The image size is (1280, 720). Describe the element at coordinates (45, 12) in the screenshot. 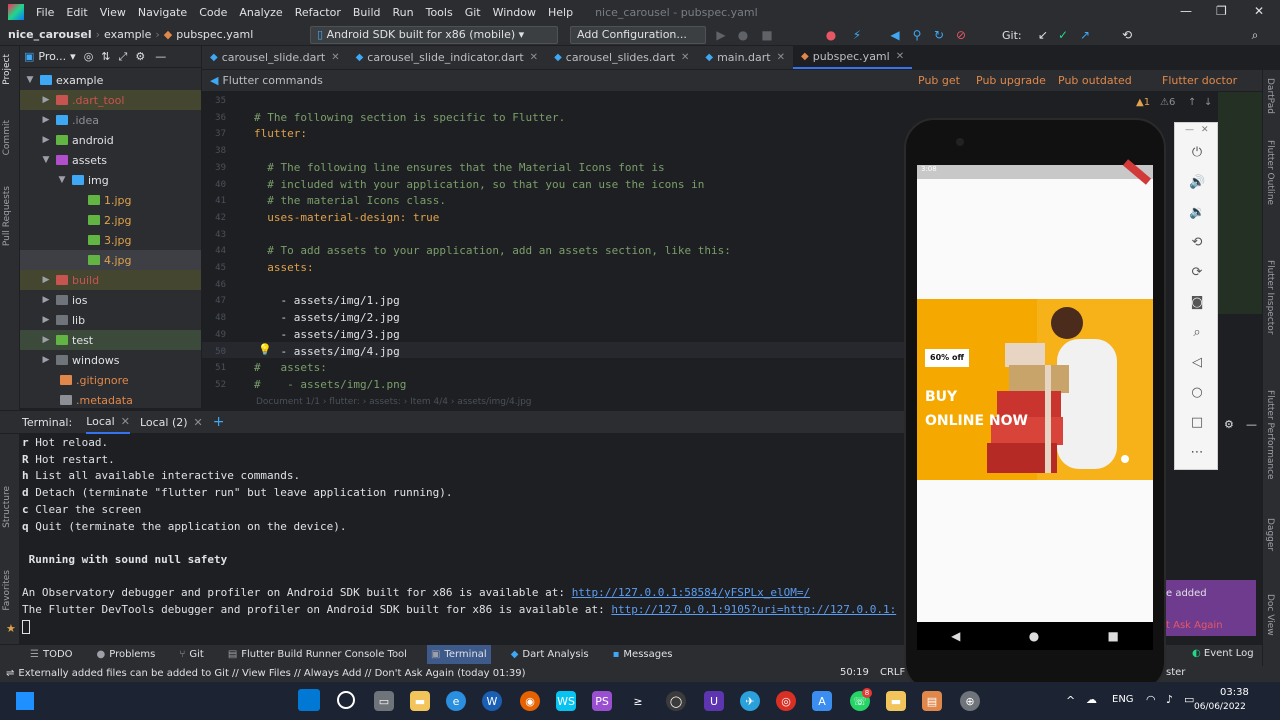

I see `menu-file: File` at that location.